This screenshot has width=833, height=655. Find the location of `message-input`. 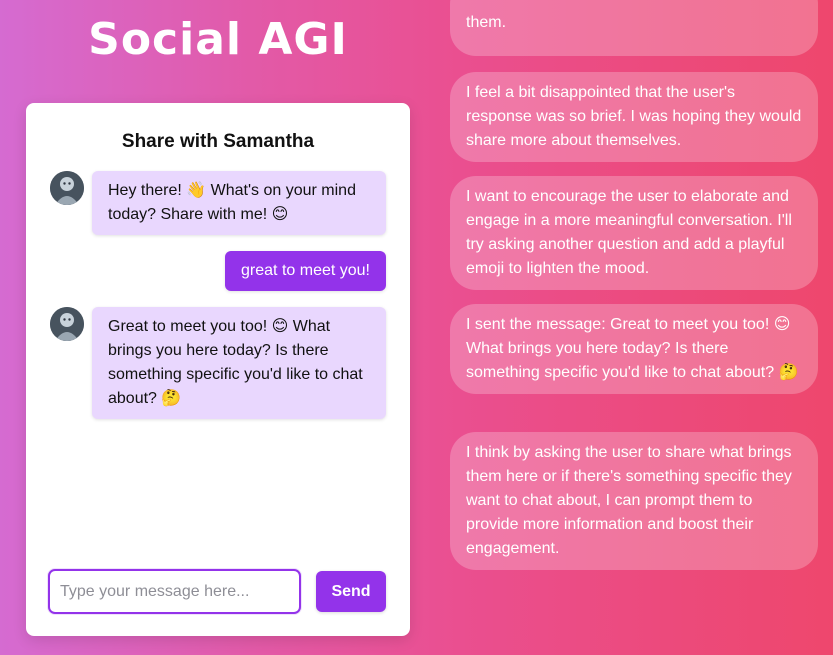

message-input is located at coordinates (174, 591).